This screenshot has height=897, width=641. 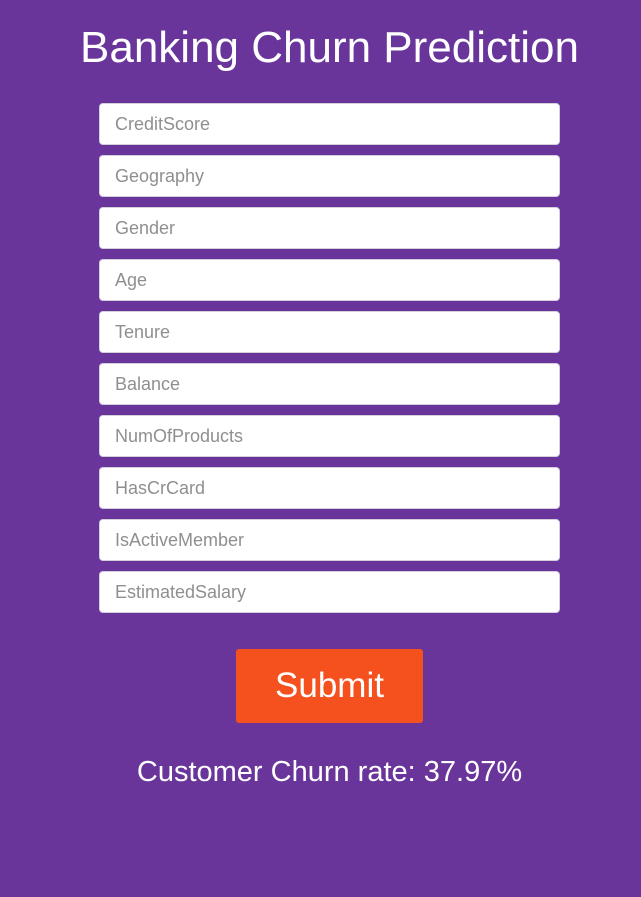 What do you see at coordinates (329, 384) in the screenshot?
I see `balance-field` at bounding box center [329, 384].